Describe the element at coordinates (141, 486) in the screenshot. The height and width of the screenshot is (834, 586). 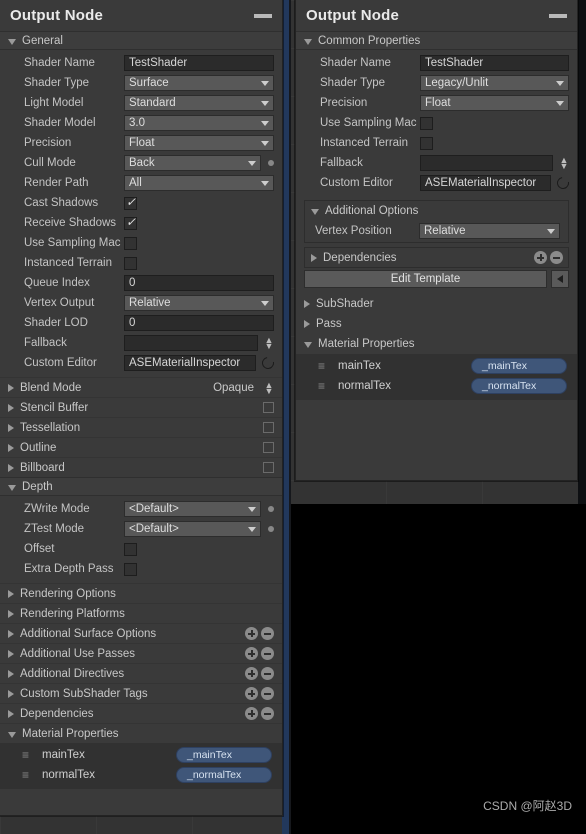
I see `section-depth: Depth` at that location.